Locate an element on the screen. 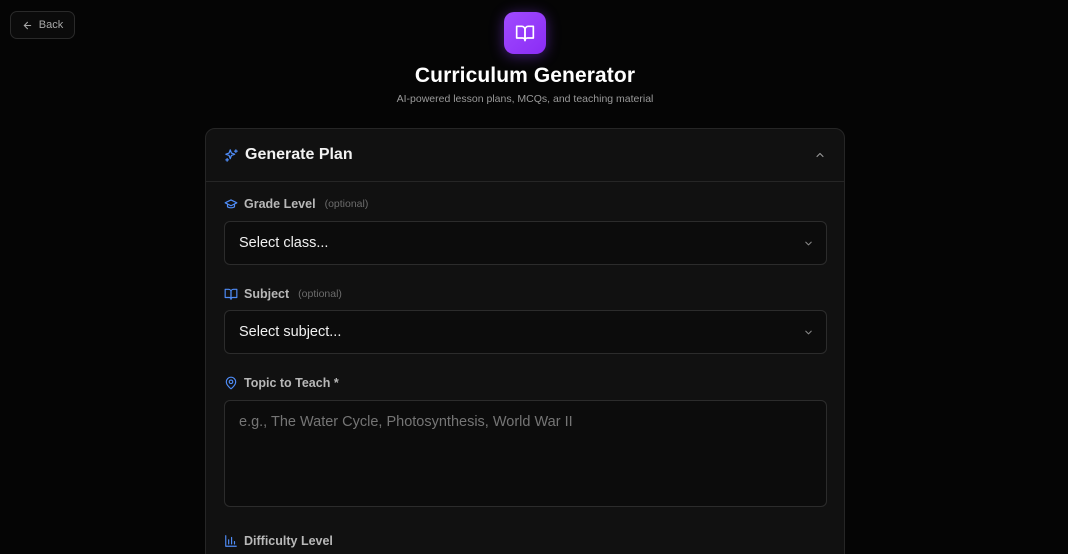 The width and height of the screenshot is (1068, 554). grade-level-label: Grade Level (optional) is located at coordinates (296, 204).